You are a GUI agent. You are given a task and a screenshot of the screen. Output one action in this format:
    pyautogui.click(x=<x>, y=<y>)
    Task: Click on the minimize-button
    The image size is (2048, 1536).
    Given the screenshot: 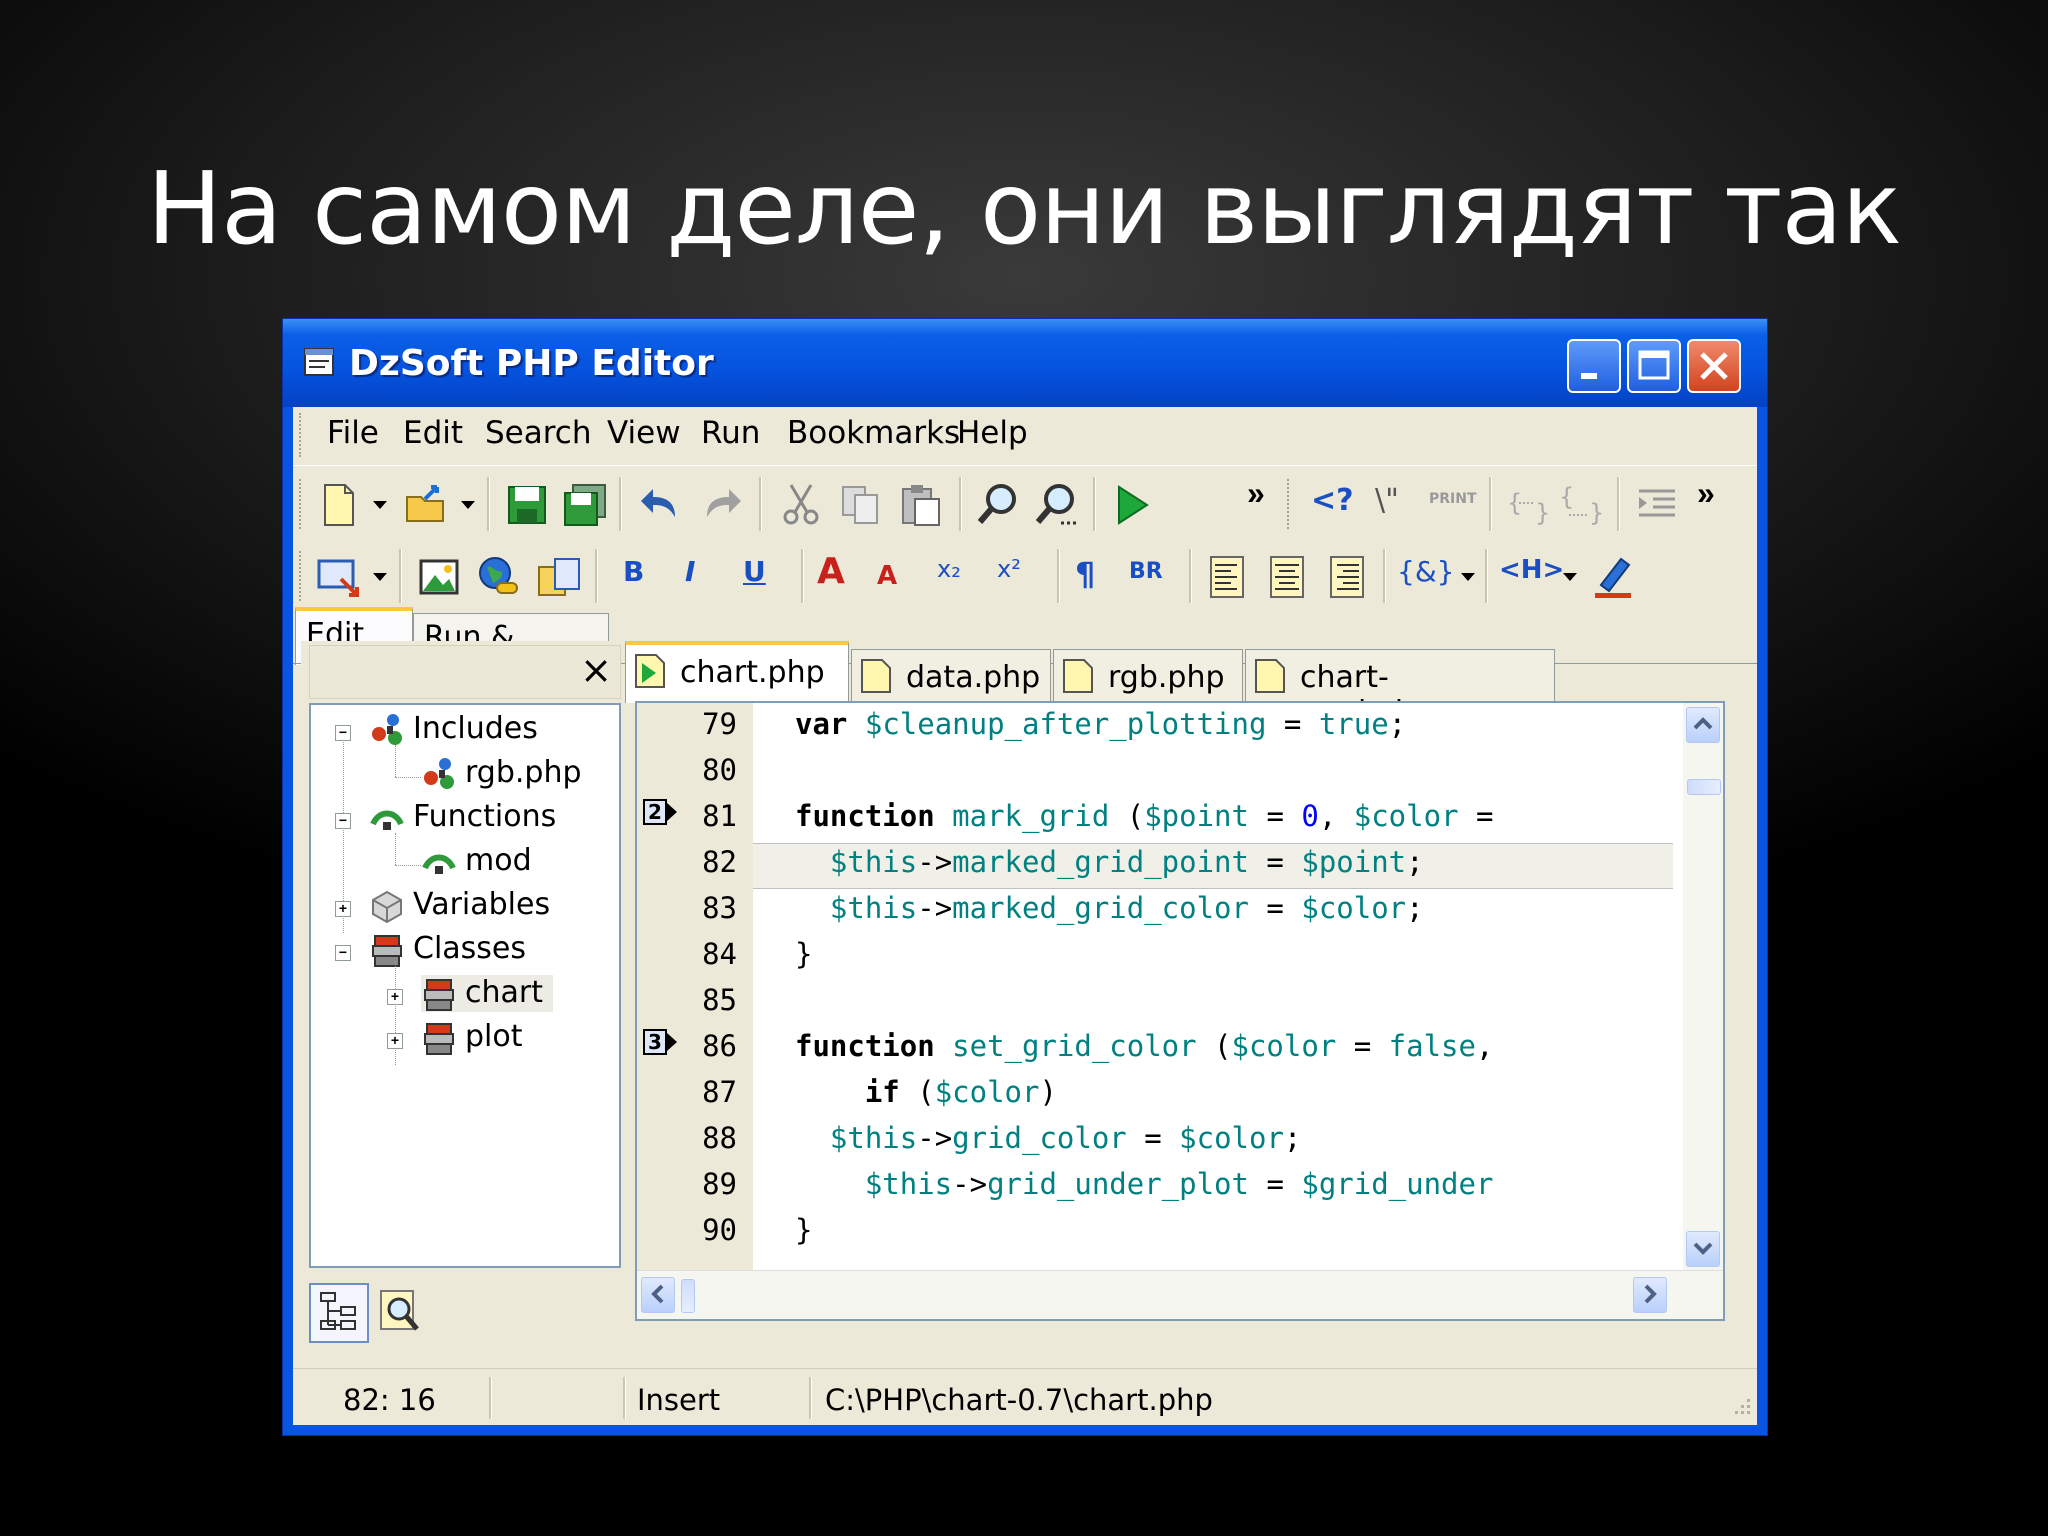 What is the action you would take?
    pyautogui.click(x=1594, y=366)
    